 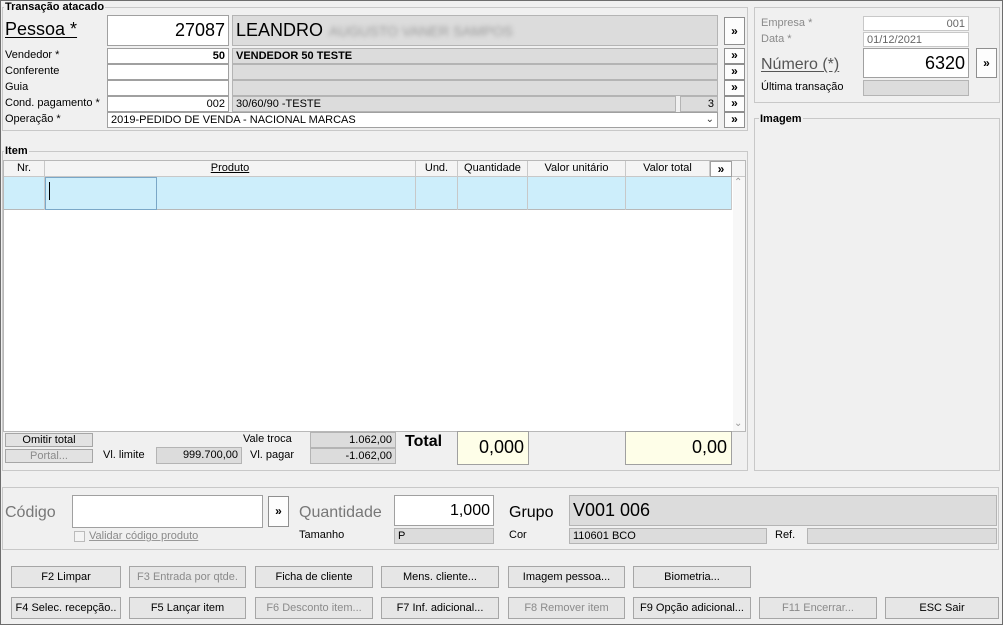 I want to click on row-nr-cell, so click(x=24, y=193).